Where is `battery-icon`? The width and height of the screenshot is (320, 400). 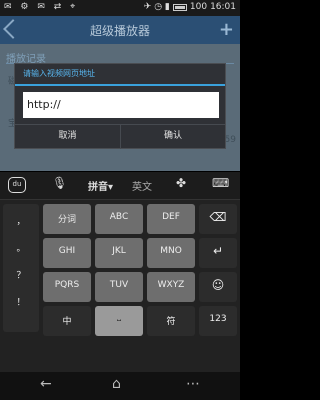 battery-icon is located at coordinates (179, 7).